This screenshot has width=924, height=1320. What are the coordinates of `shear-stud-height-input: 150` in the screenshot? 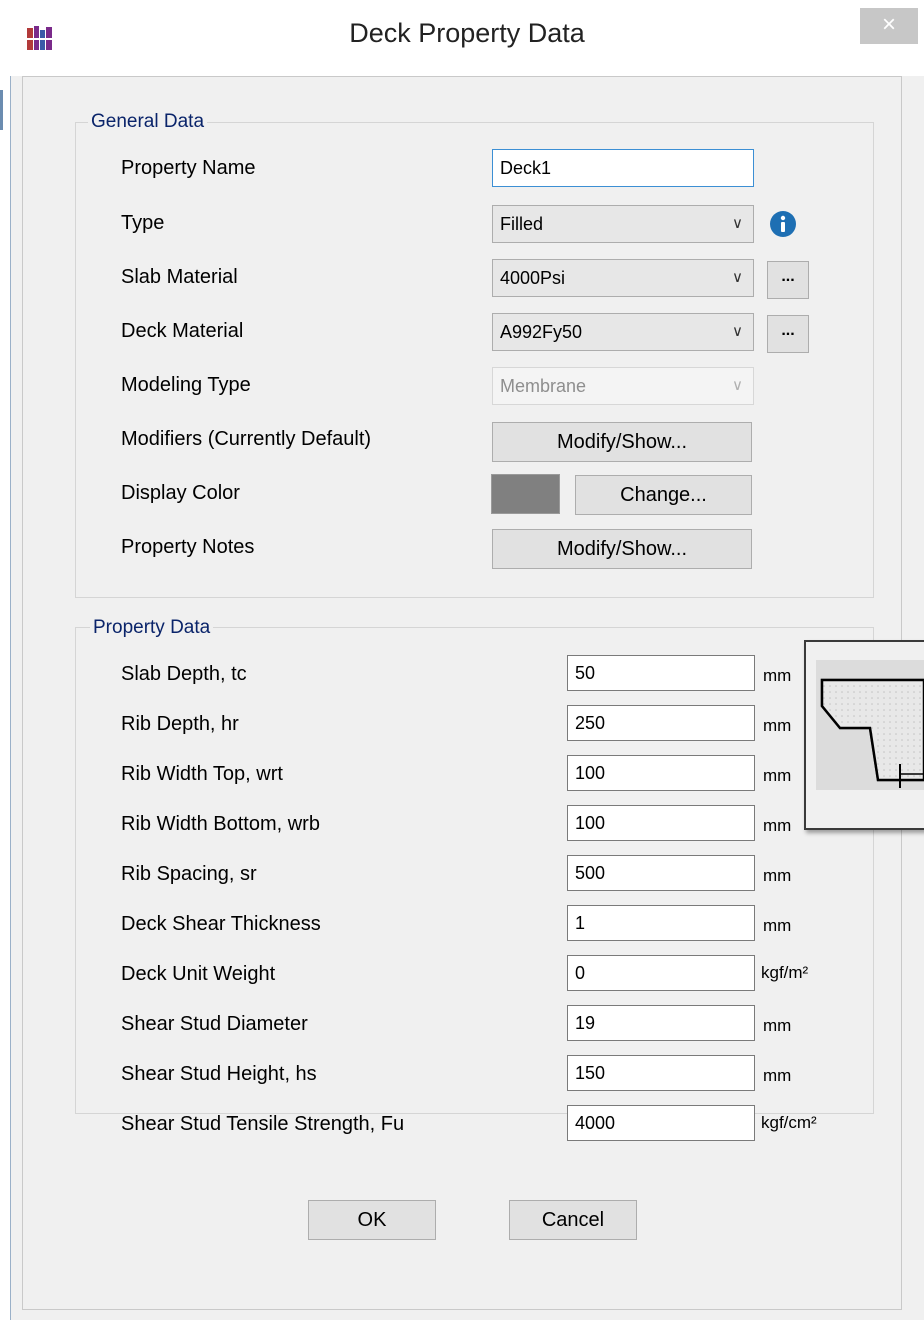 It's located at (661, 1073).